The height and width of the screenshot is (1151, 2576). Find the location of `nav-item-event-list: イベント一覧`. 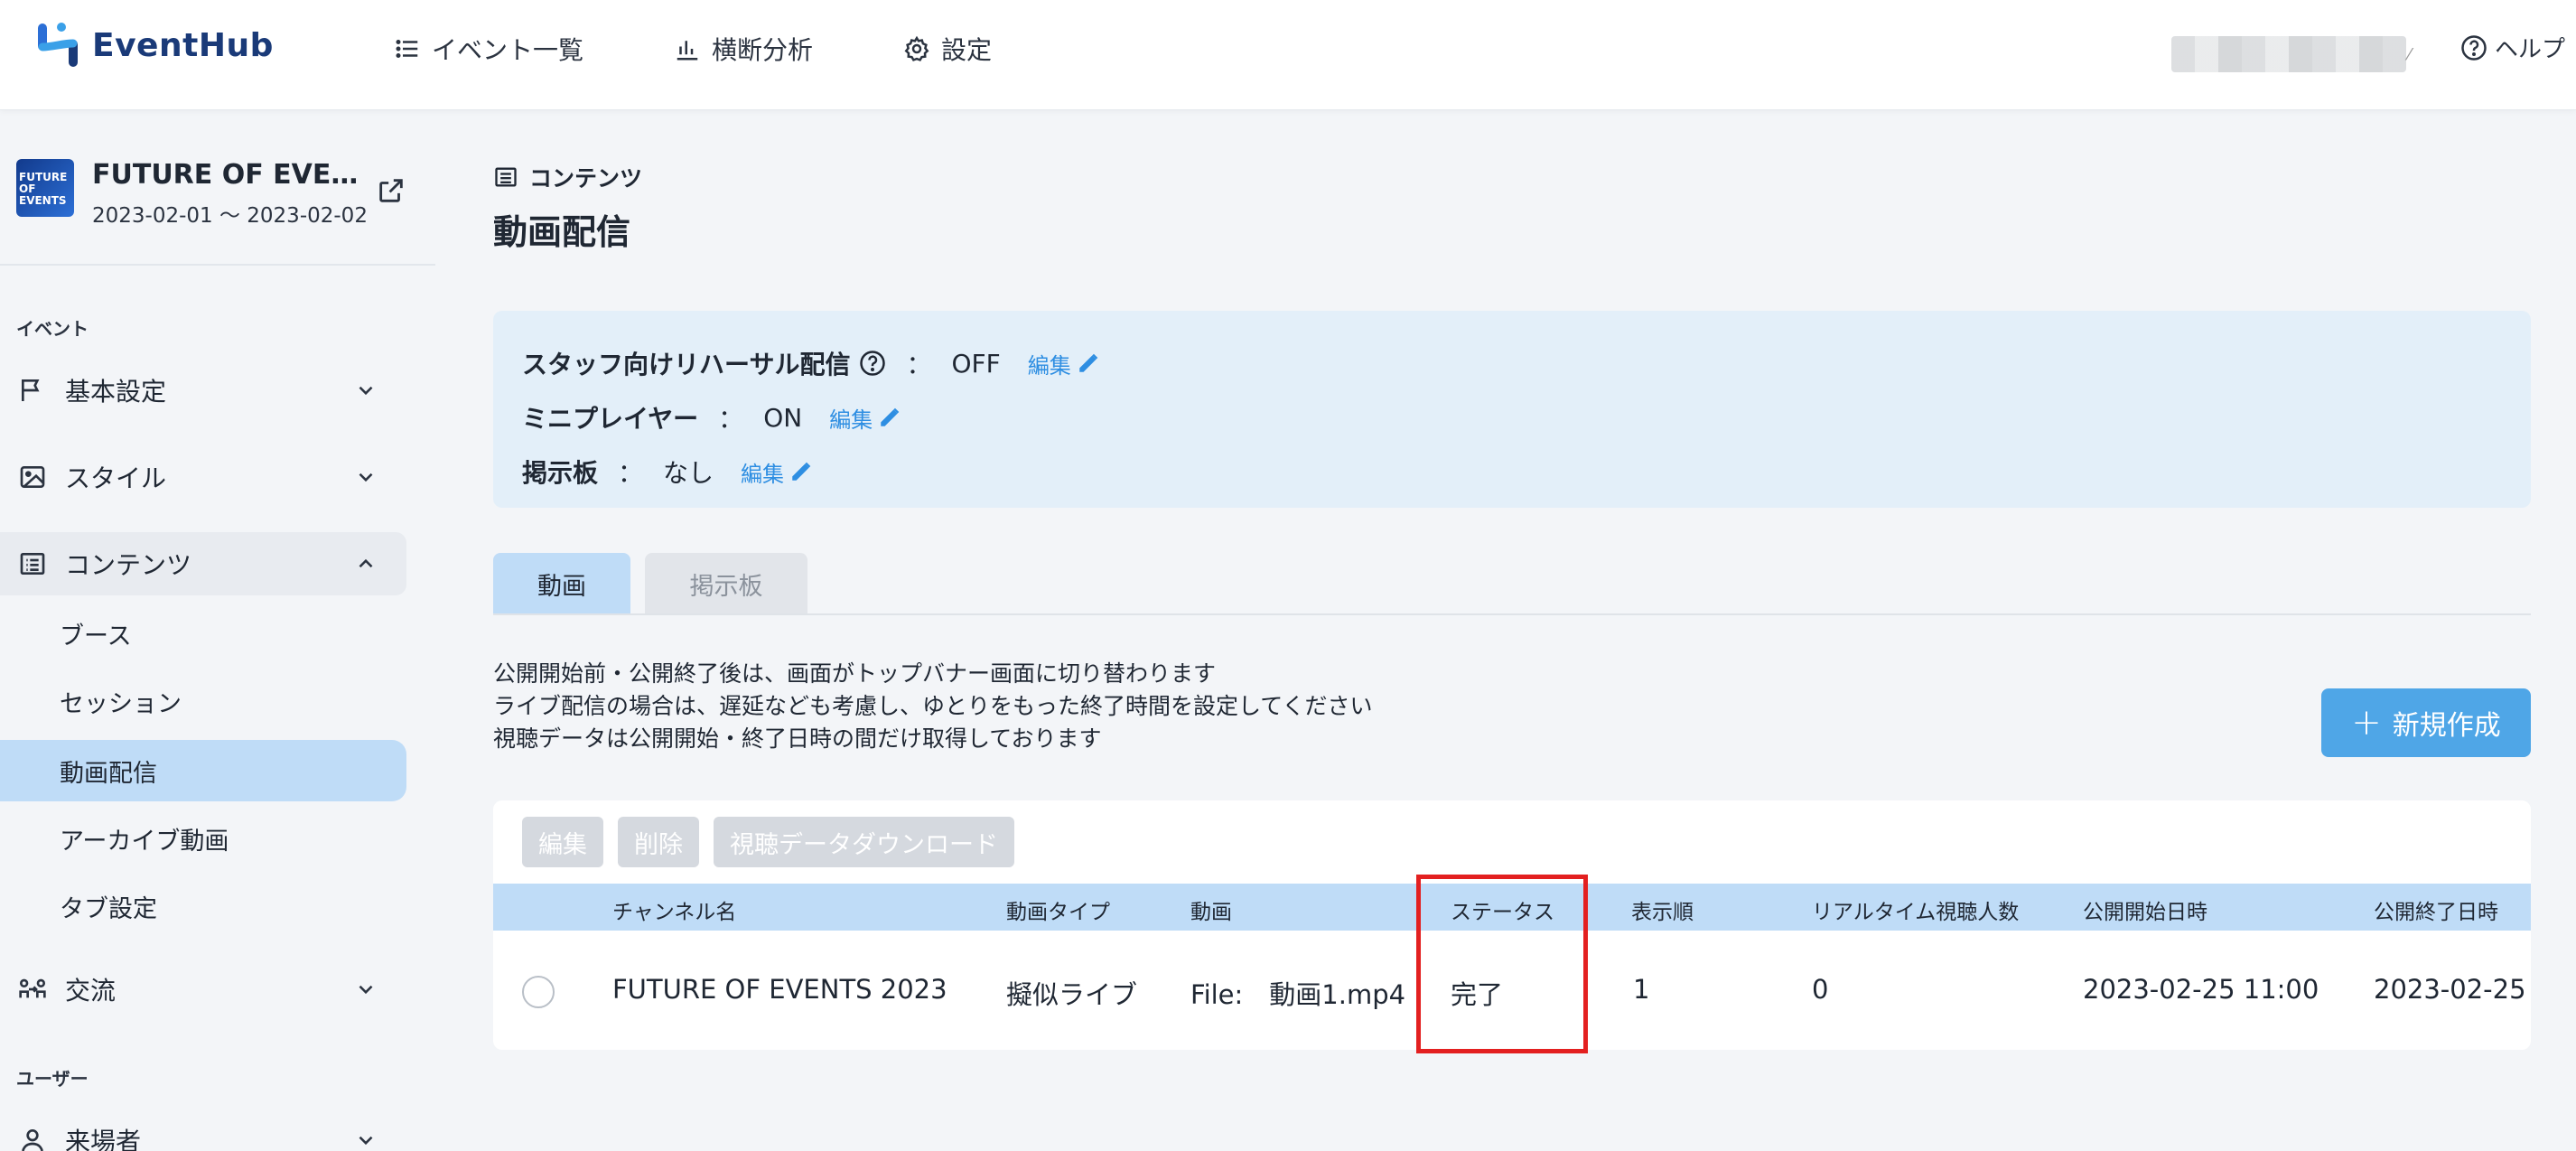

nav-item-event-list: イベント一覧 is located at coordinates (489, 48).